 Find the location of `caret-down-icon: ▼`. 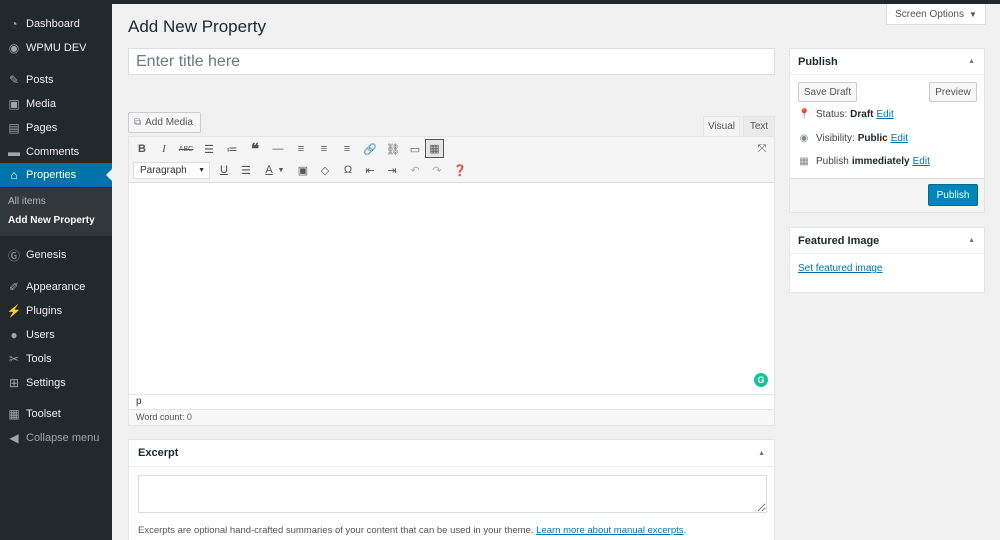

caret-down-icon: ▼ is located at coordinates (201, 170).